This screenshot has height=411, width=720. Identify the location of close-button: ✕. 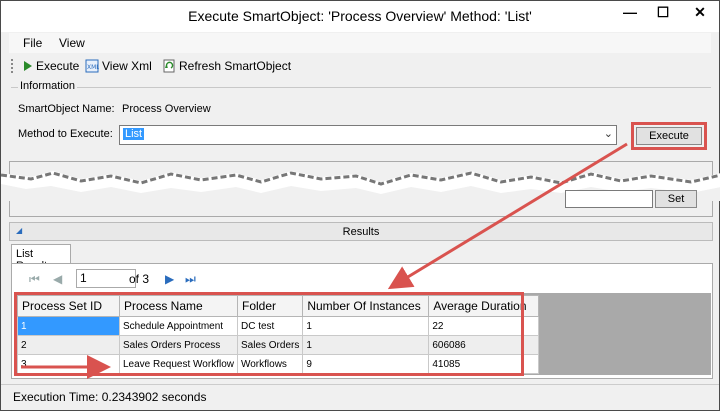
(700, 12).